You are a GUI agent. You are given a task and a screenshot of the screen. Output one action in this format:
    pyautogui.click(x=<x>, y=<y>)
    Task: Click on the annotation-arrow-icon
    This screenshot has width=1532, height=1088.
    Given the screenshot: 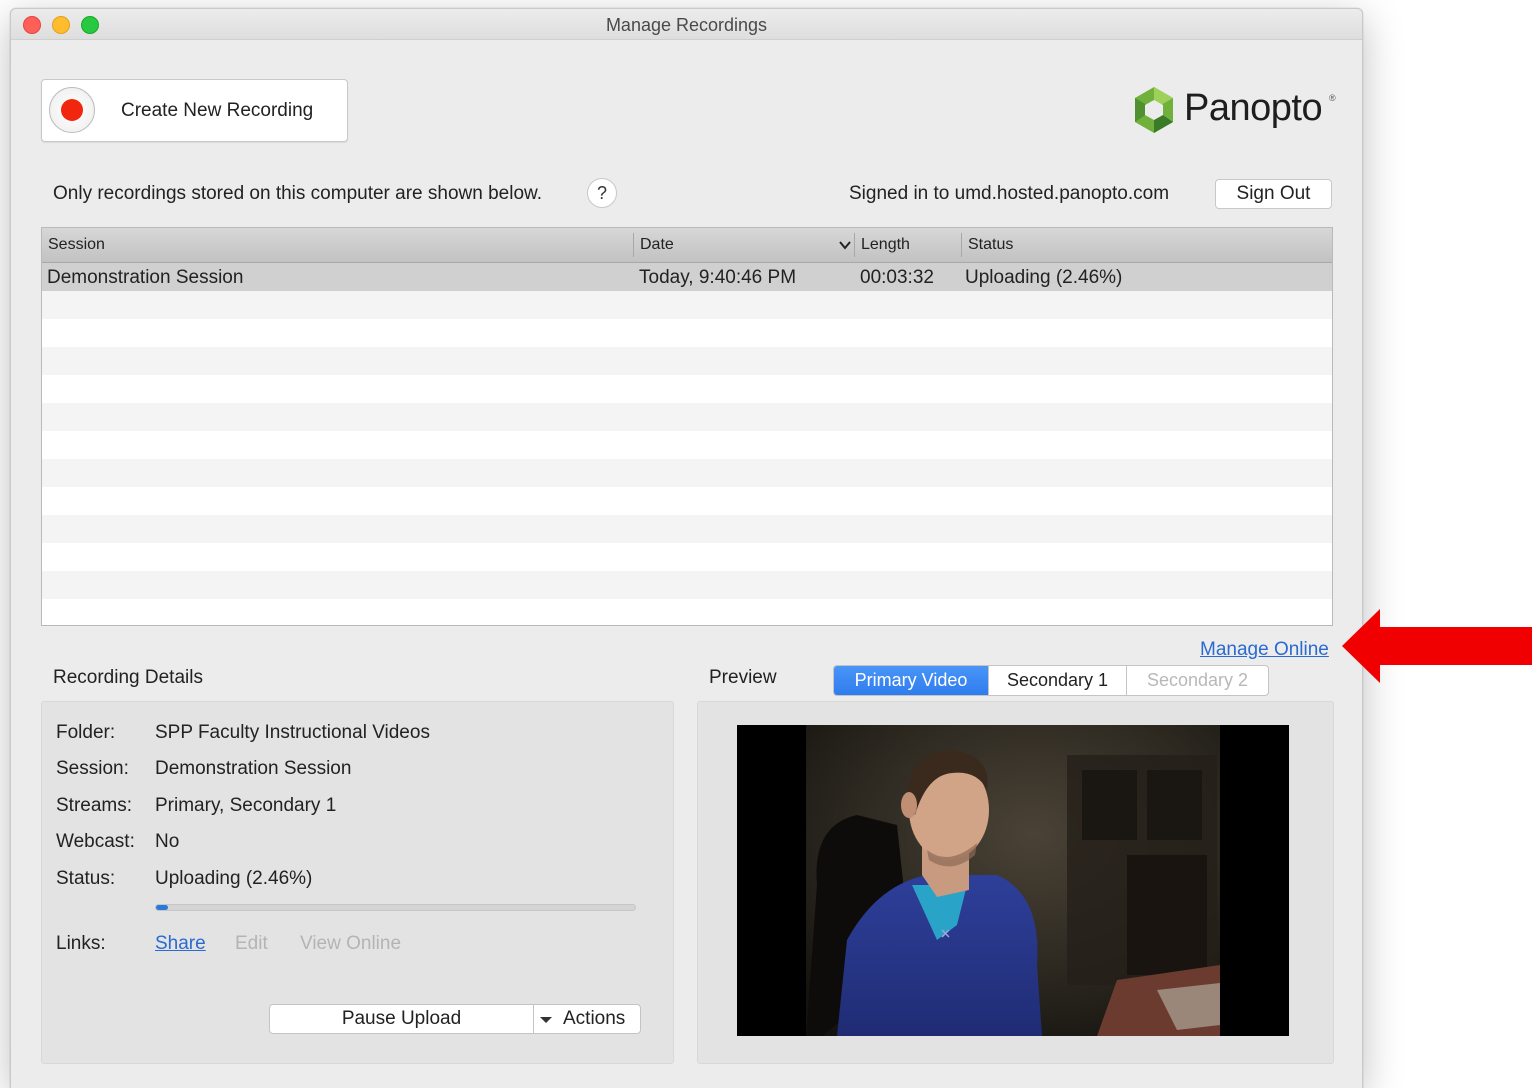 What is the action you would take?
    pyautogui.click(x=1437, y=646)
    